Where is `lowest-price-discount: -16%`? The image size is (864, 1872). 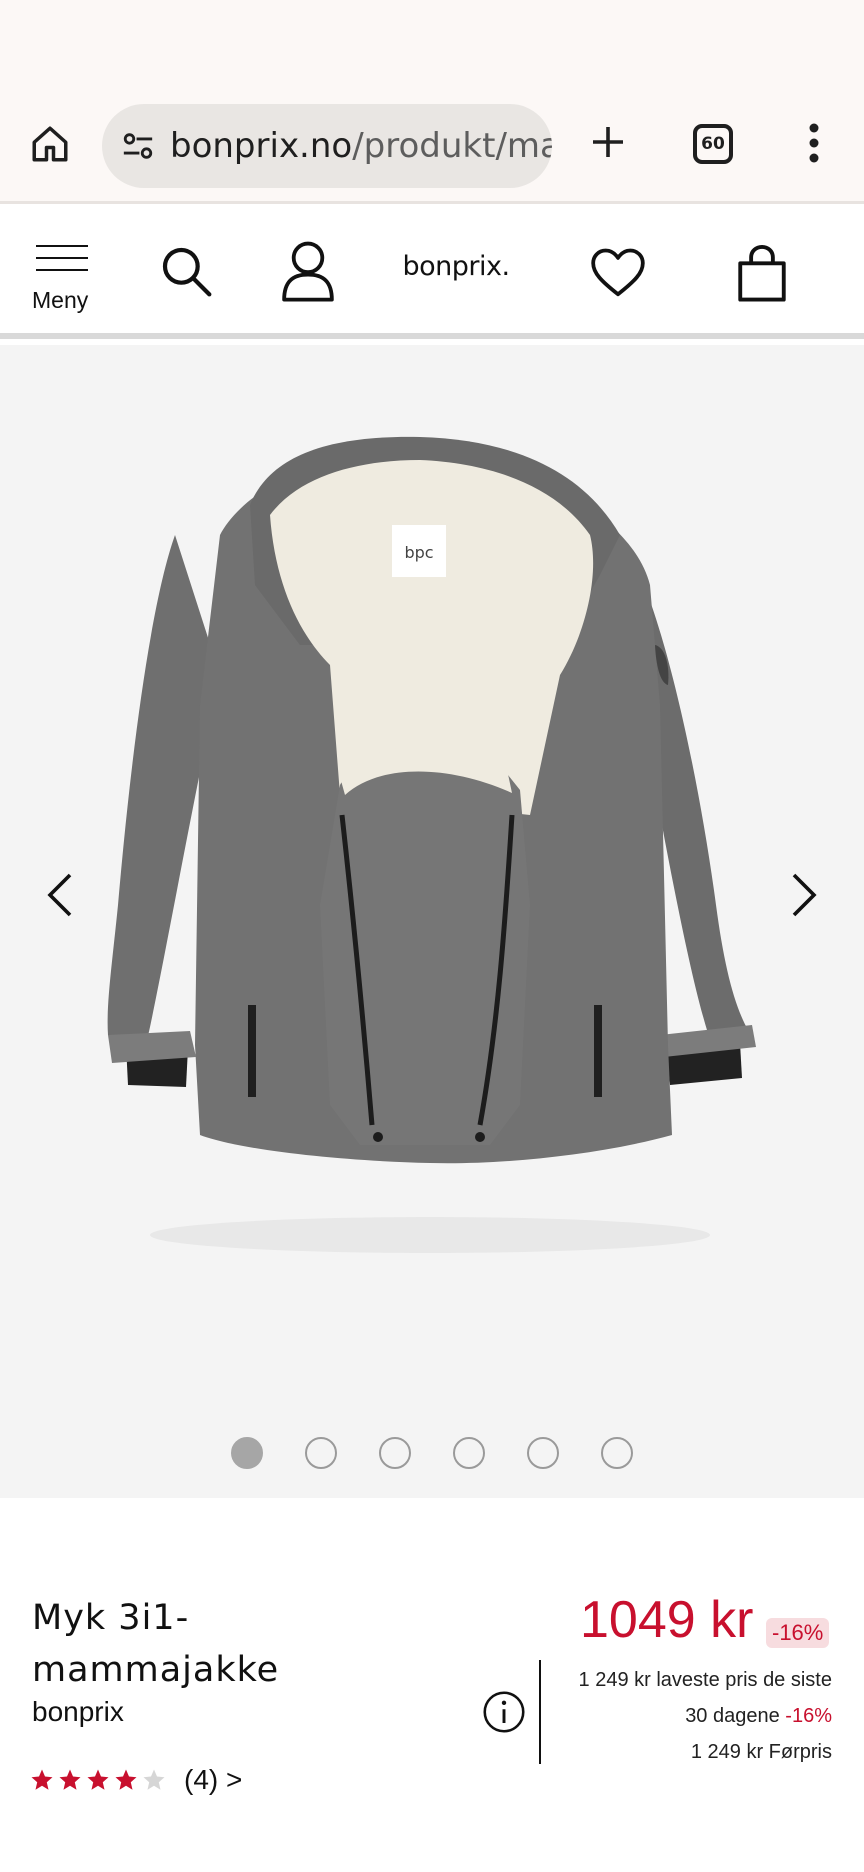
lowest-price-discount: -16% is located at coordinates (808, 1716).